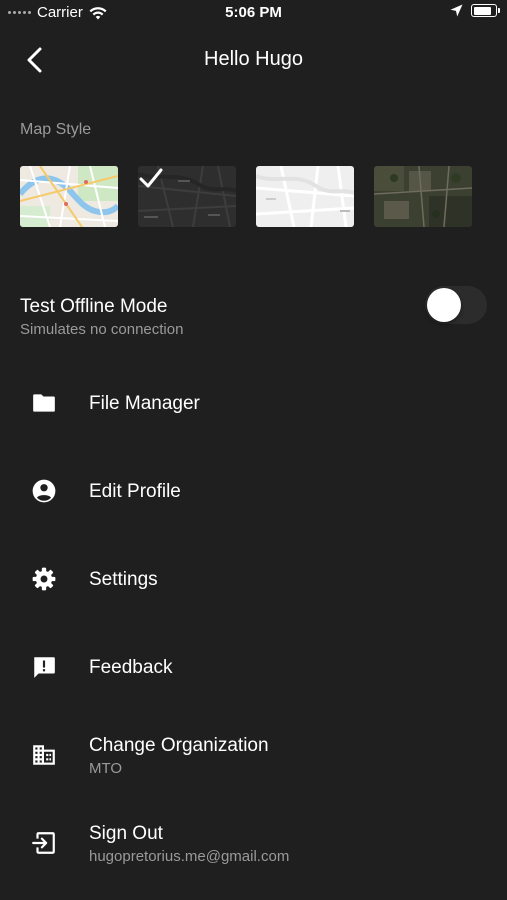 The image size is (507, 900). I want to click on satellite-map-preview, so click(423, 196).